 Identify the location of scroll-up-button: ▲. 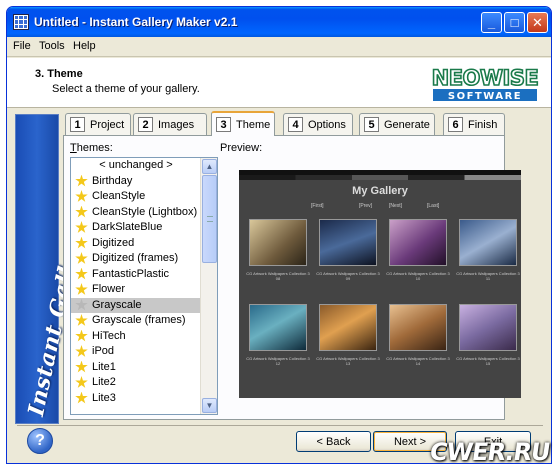
(209, 166).